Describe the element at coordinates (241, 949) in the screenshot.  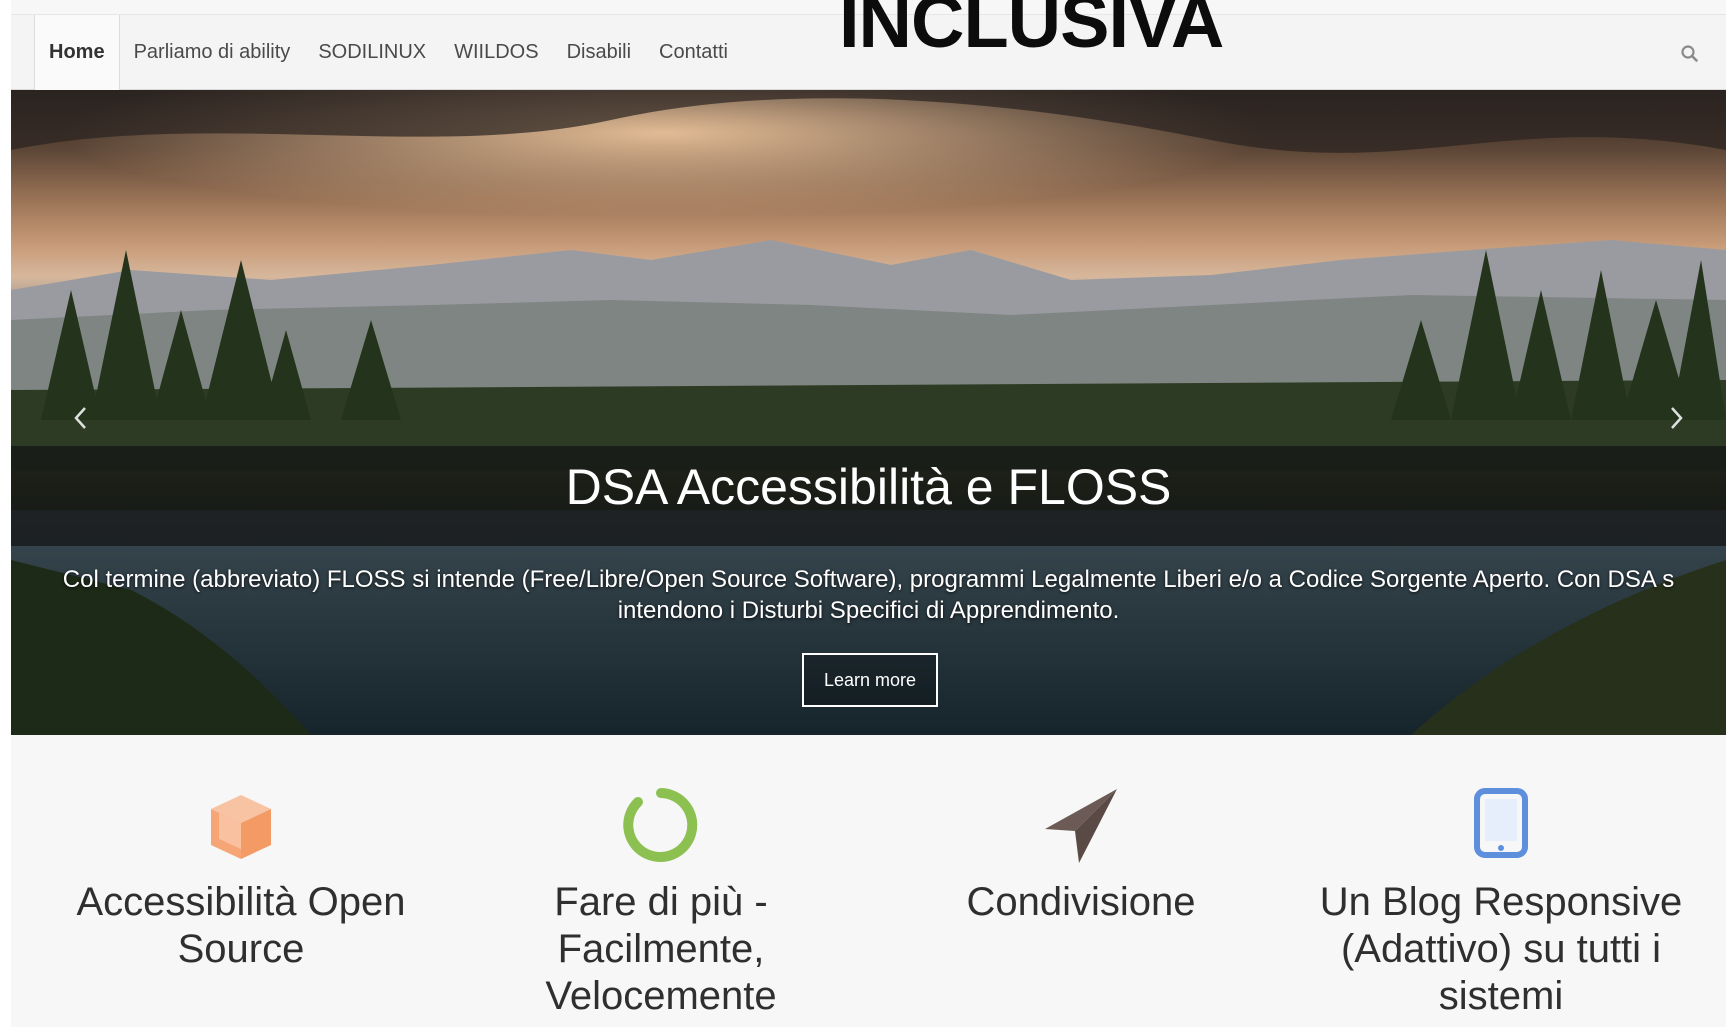
I see `feature-title-line: Source` at that location.